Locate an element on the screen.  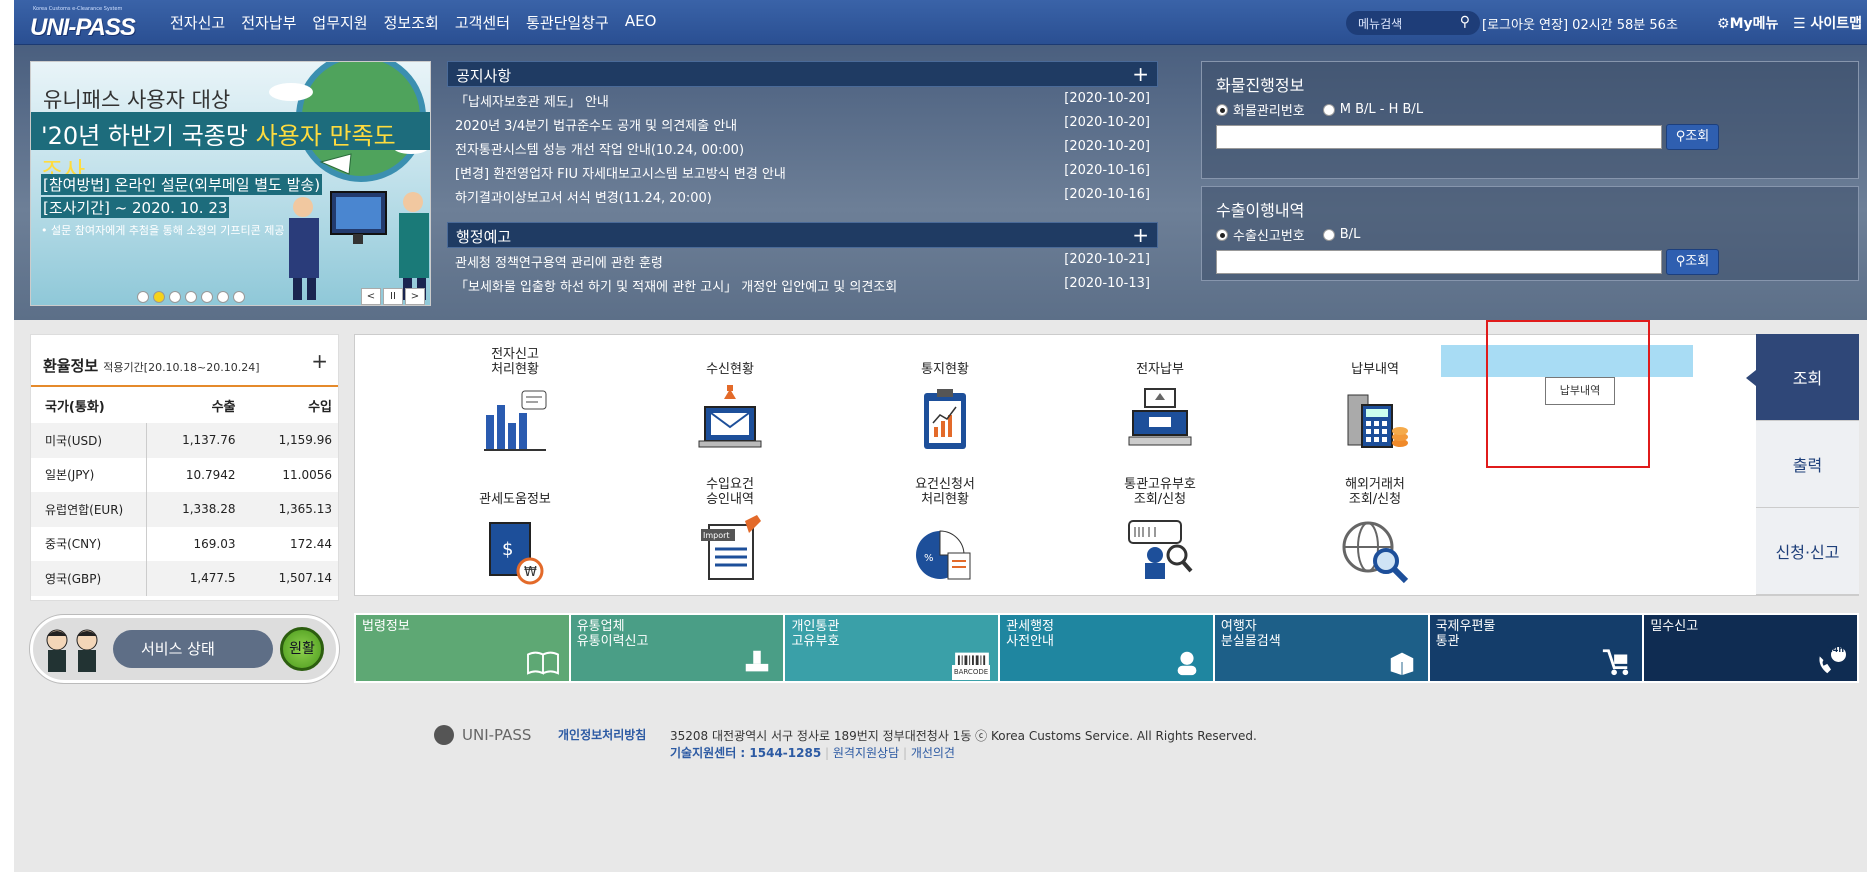
menu-item-10: 해외거래처 조회/신청 is located at coordinates (1375, 533).